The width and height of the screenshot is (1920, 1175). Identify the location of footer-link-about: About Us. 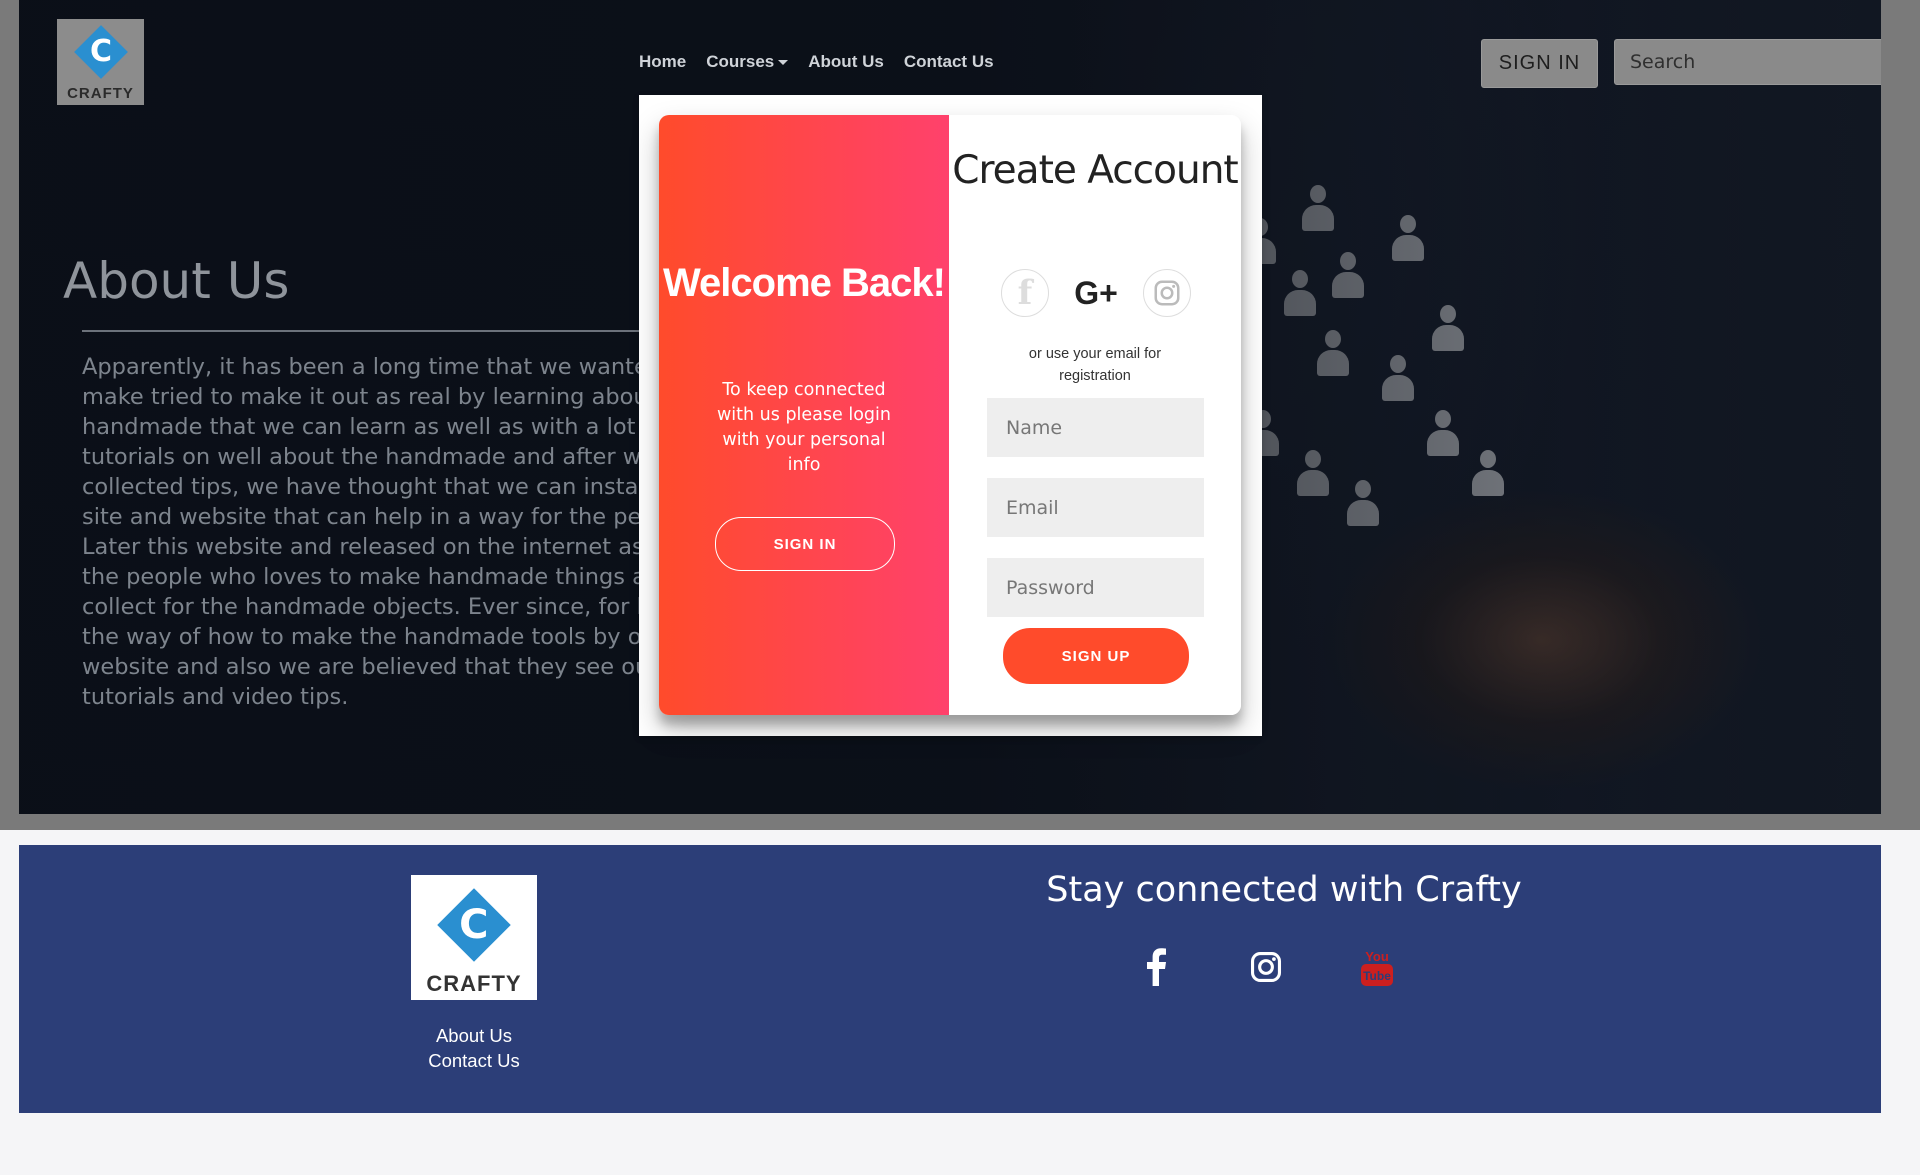
(474, 1036).